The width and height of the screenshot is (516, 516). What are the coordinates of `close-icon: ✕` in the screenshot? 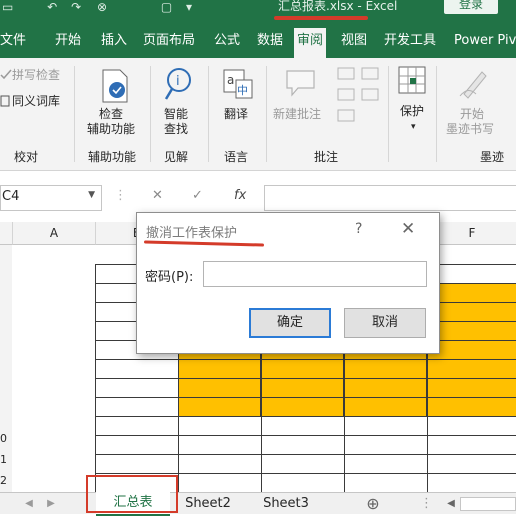 It's located at (408, 229).